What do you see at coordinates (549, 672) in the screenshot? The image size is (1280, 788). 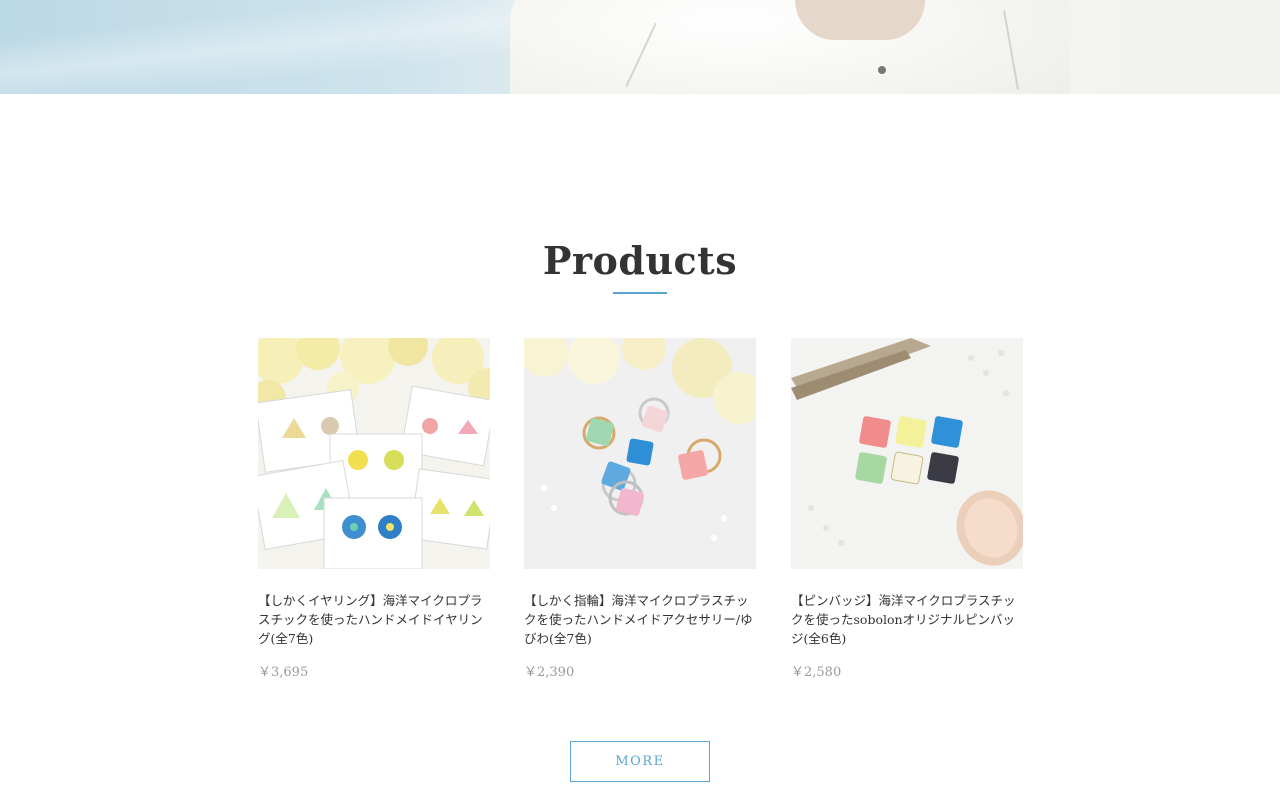 I see `product-price: ￥2,390` at bounding box center [549, 672].